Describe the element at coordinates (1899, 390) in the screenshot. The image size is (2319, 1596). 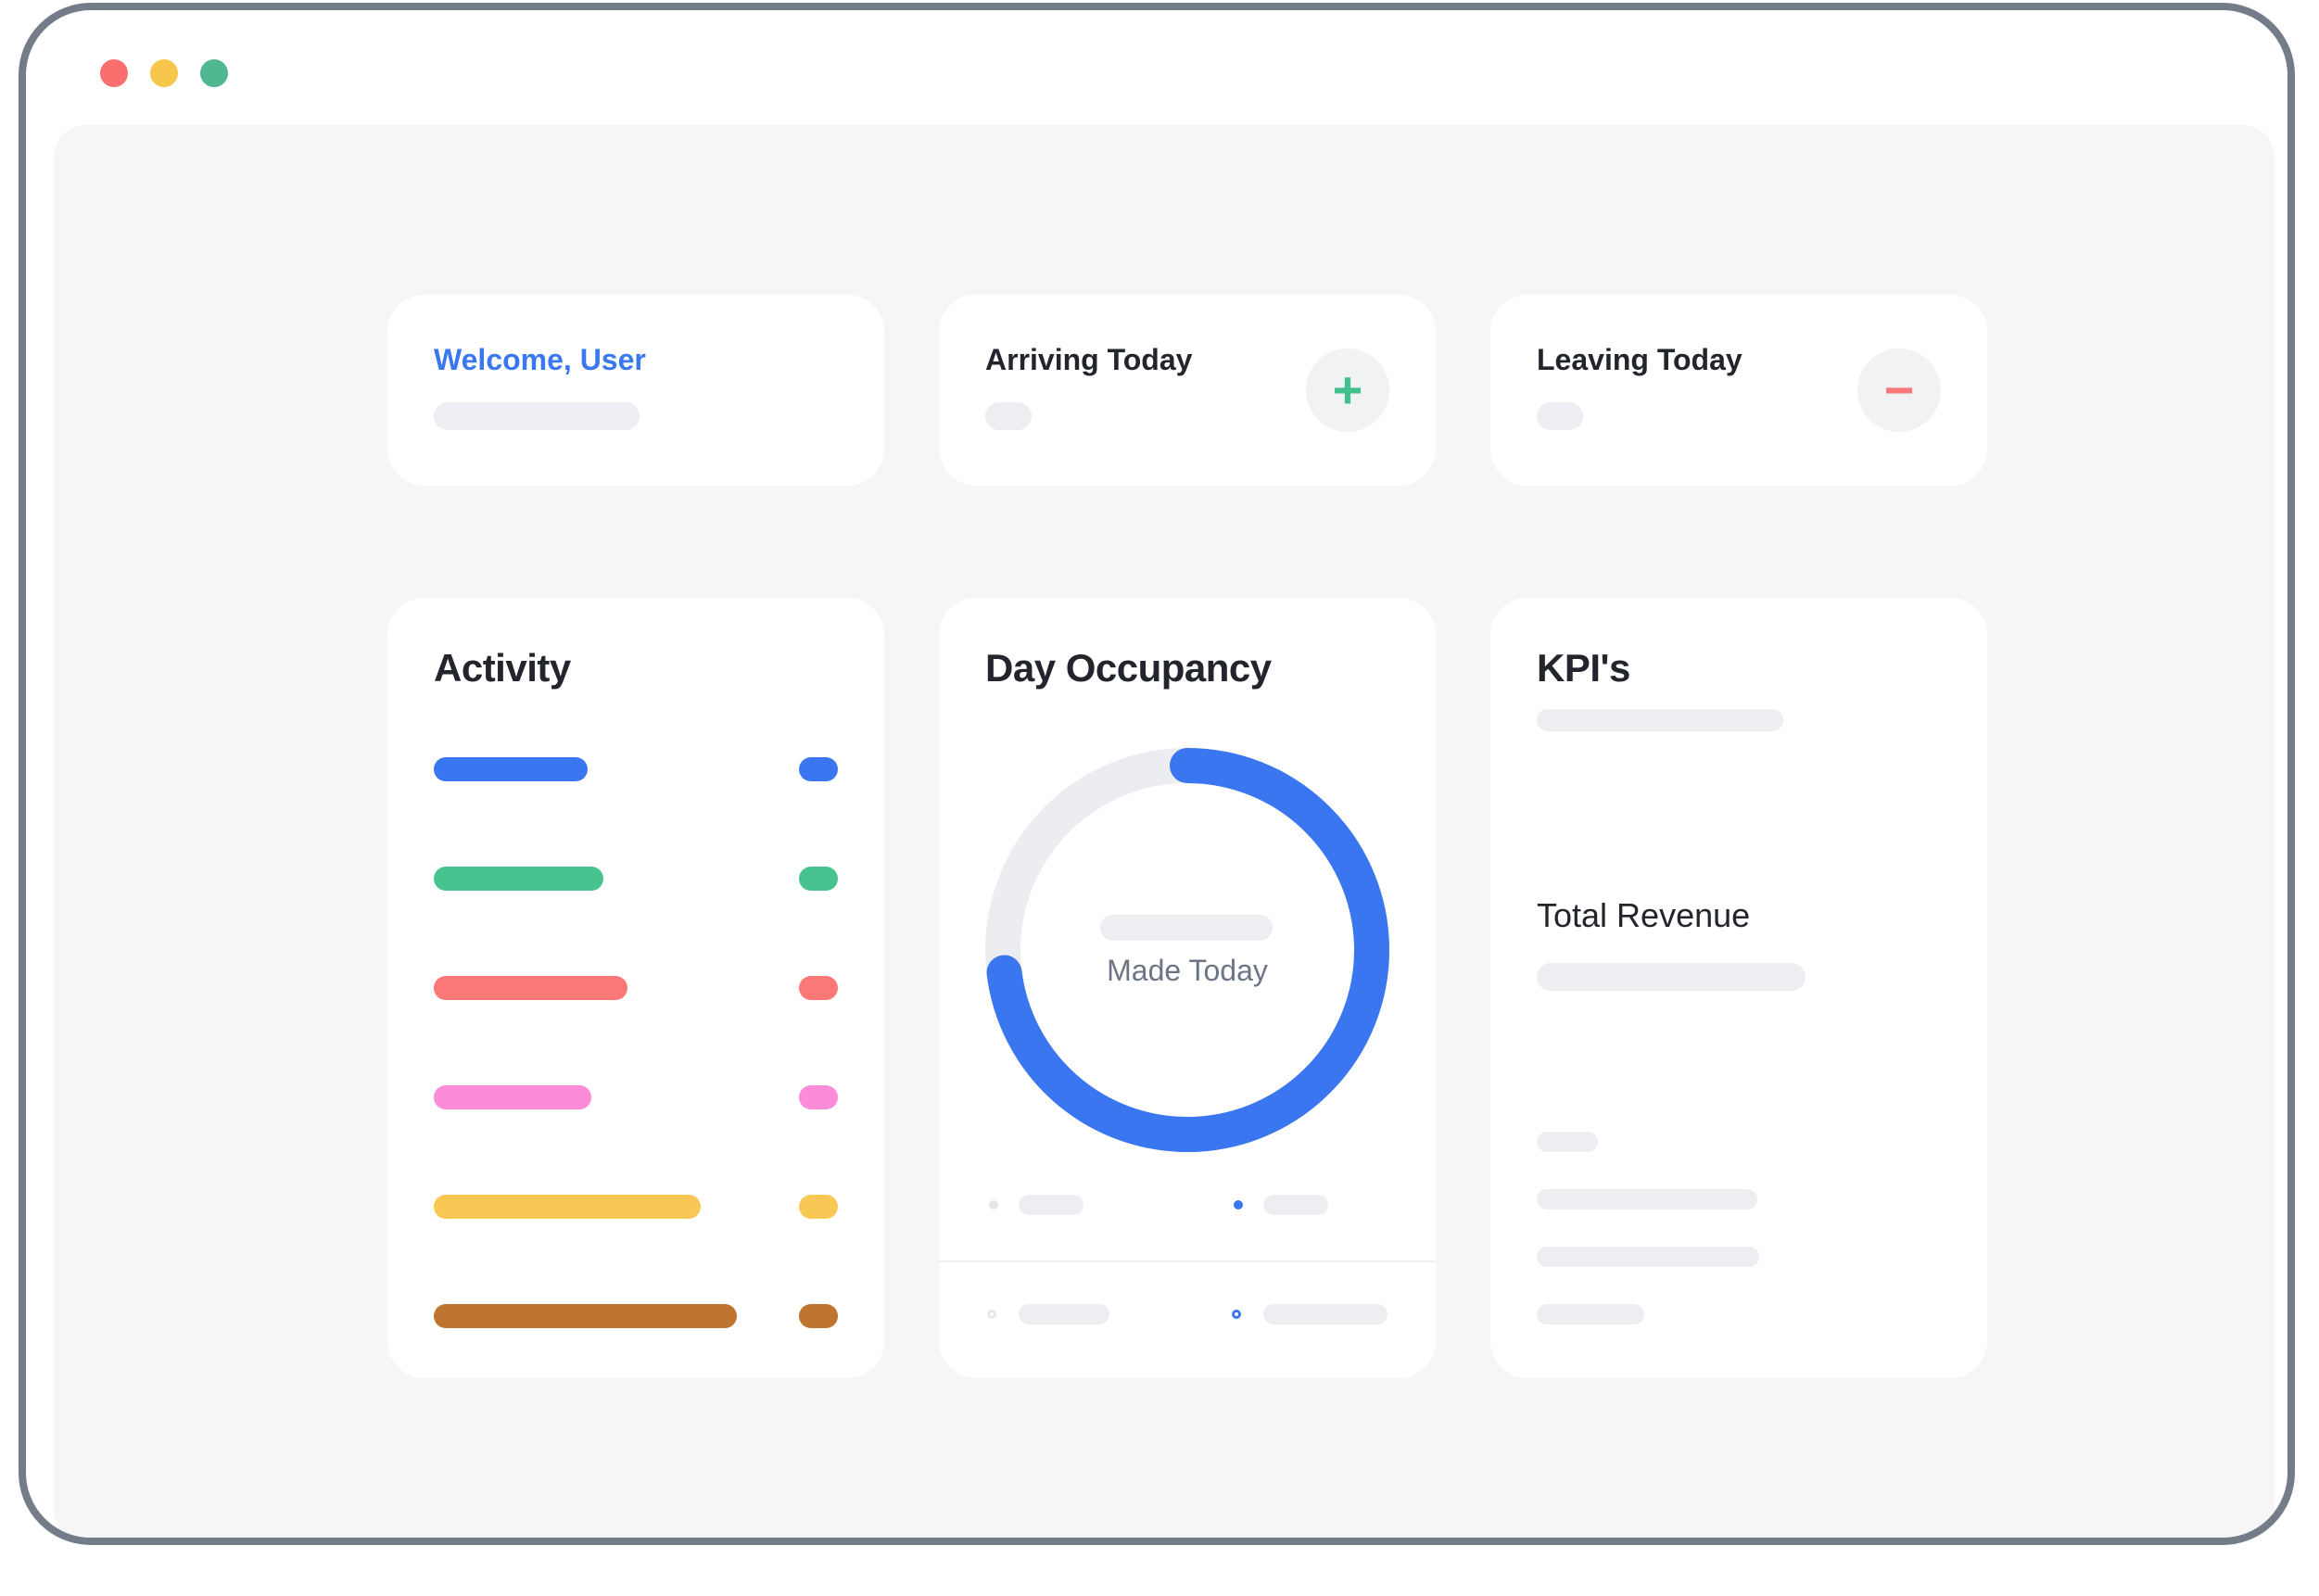
I see `minus-icon: −` at that location.